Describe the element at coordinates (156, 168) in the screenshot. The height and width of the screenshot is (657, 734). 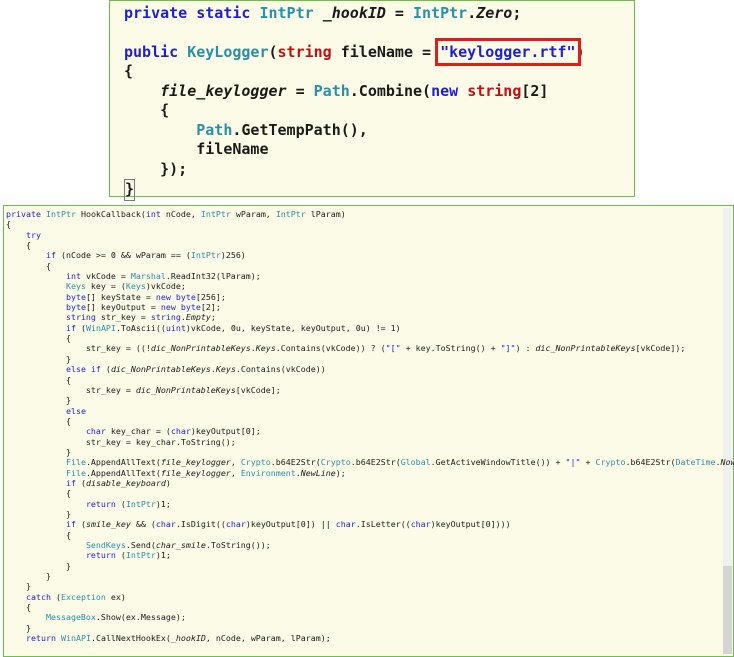
I see `top-code-line: });` at that location.